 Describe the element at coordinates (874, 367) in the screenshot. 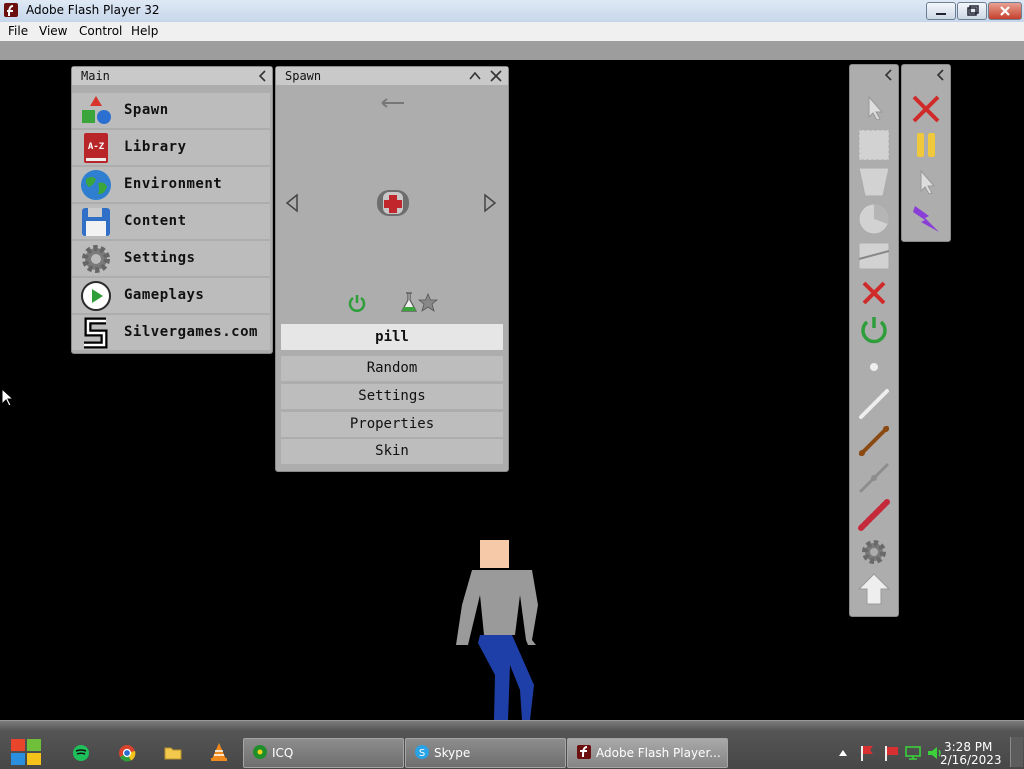

I see `point-tool-icon` at that location.